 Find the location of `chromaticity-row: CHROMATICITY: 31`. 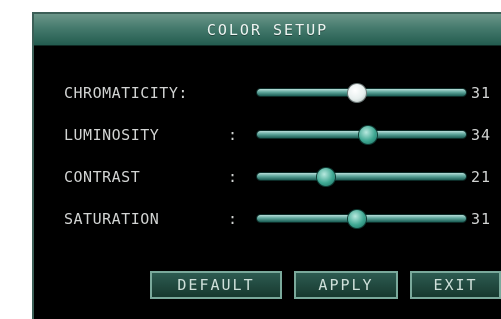

chromaticity-row: CHROMATICITY: 31 is located at coordinates (282, 94).